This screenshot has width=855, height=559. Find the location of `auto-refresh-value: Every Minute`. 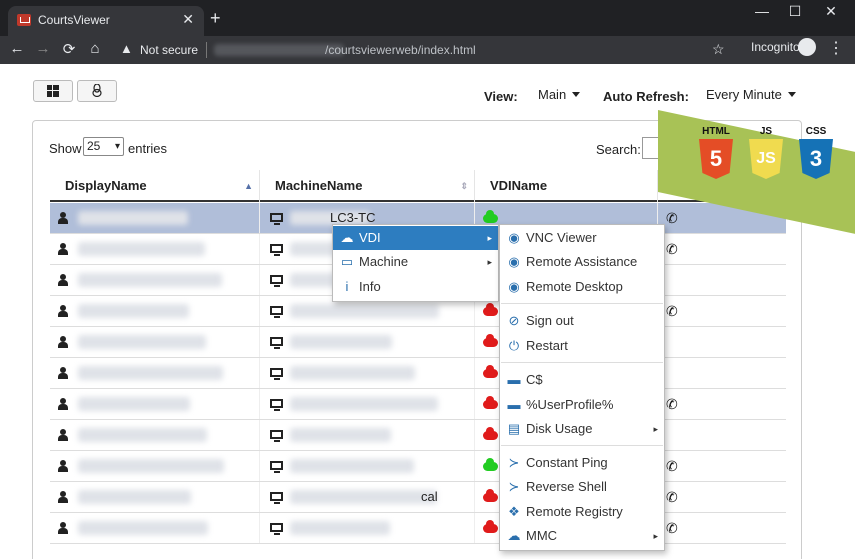

auto-refresh-value: Every Minute is located at coordinates (744, 94).